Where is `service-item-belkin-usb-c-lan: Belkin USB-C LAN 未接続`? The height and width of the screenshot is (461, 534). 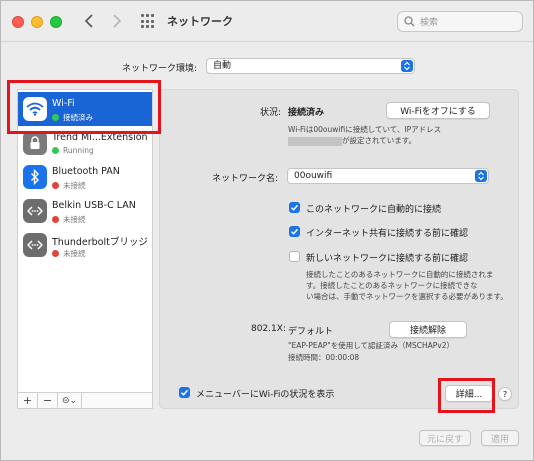
service-item-belkin-usb-c-lan: Belkin USB-C LAN 未接続 is located at coordinates (85, 211).